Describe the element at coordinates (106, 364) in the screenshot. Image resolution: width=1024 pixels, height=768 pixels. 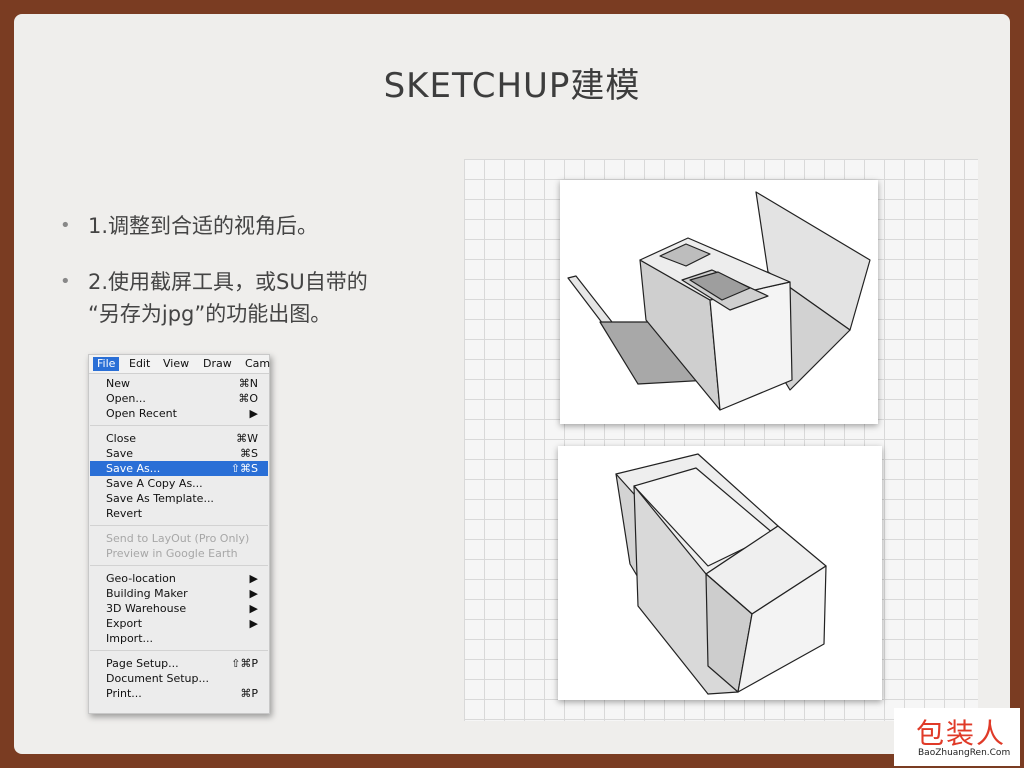
I see `menu-file: File` at that location.